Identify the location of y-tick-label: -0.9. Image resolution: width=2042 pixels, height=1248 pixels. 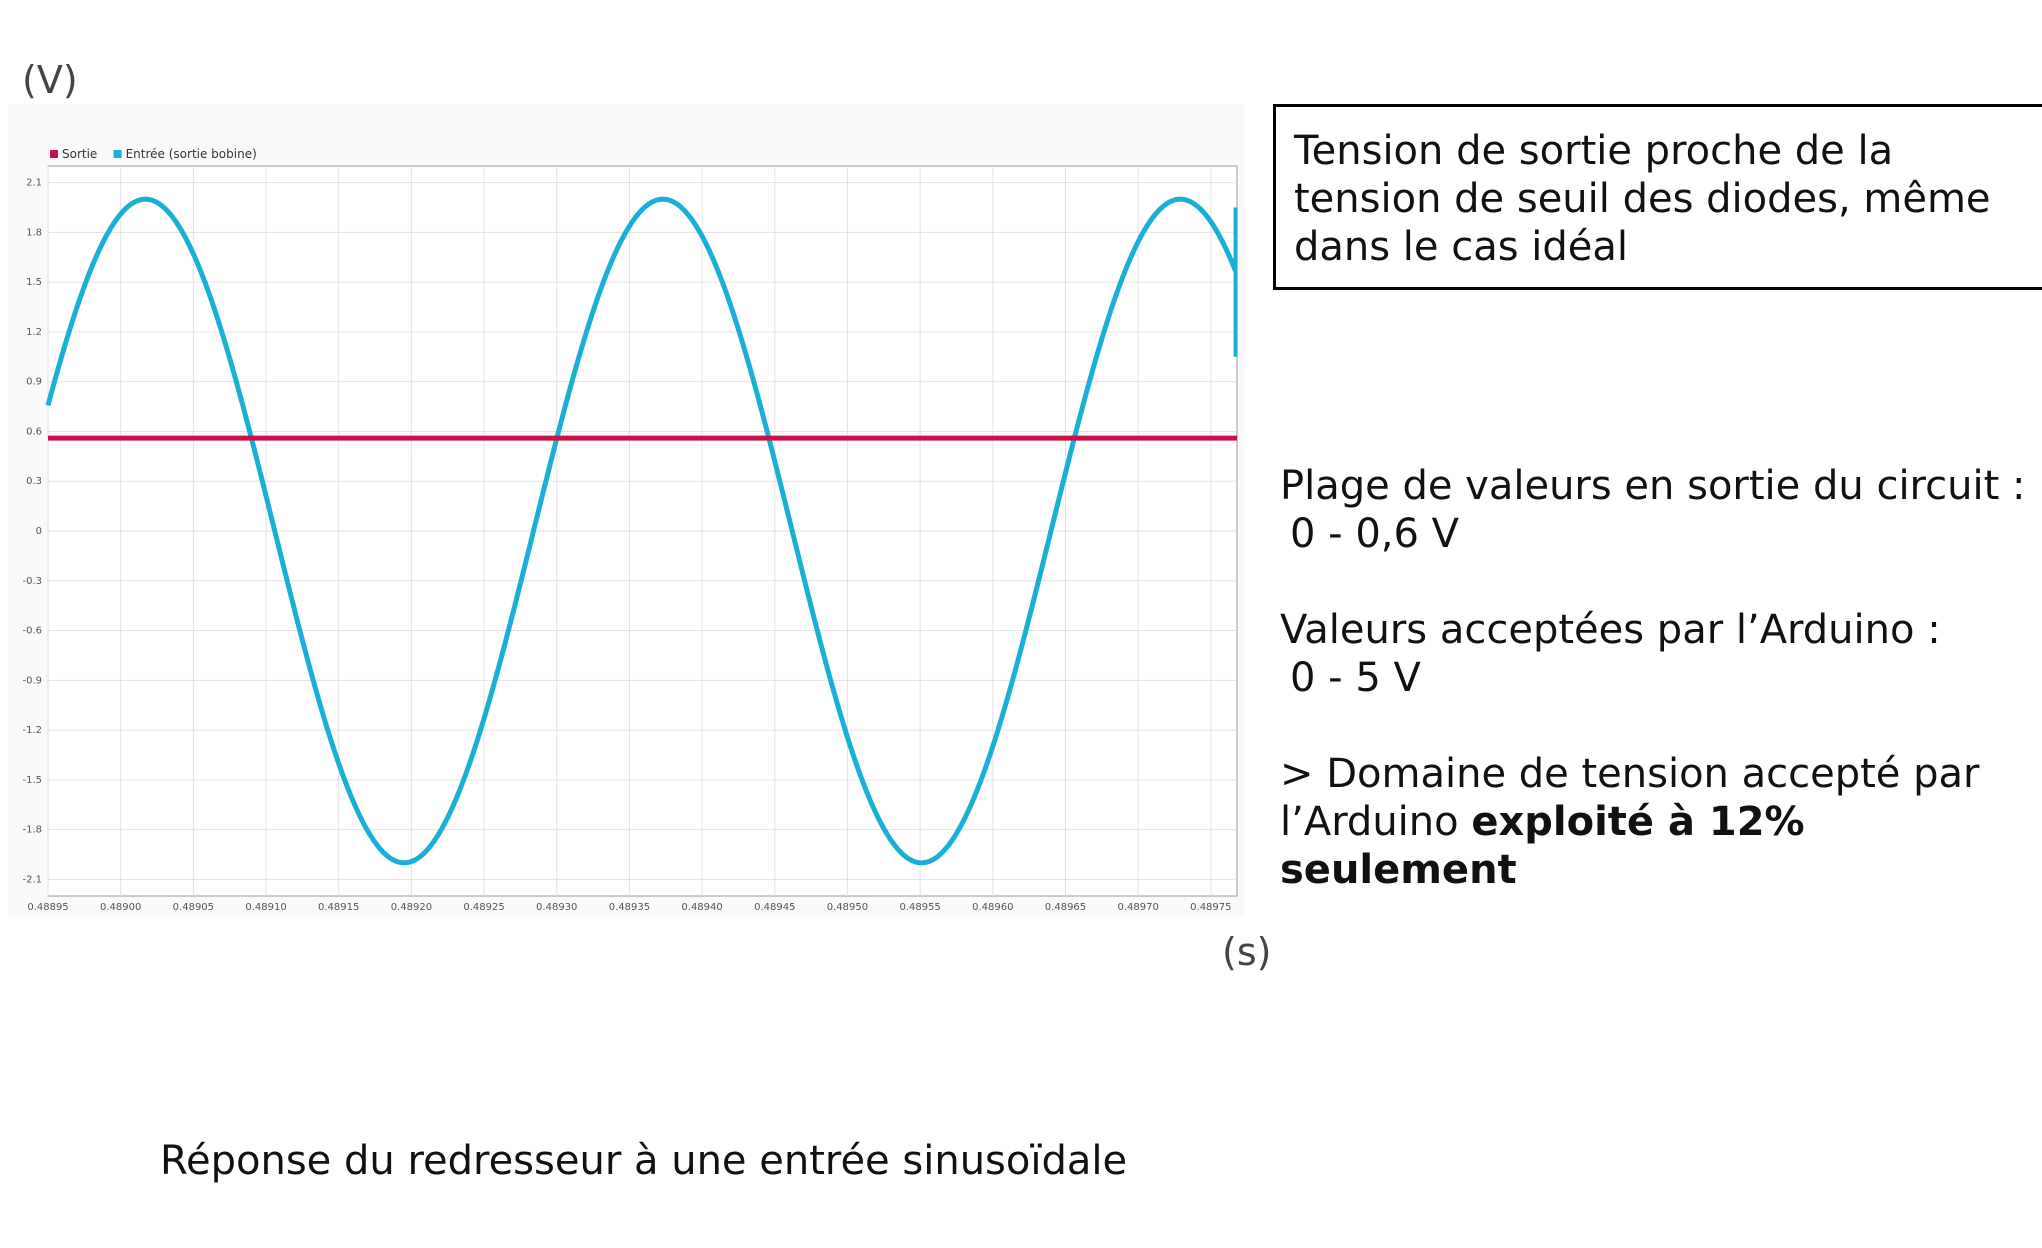
(32, 680).